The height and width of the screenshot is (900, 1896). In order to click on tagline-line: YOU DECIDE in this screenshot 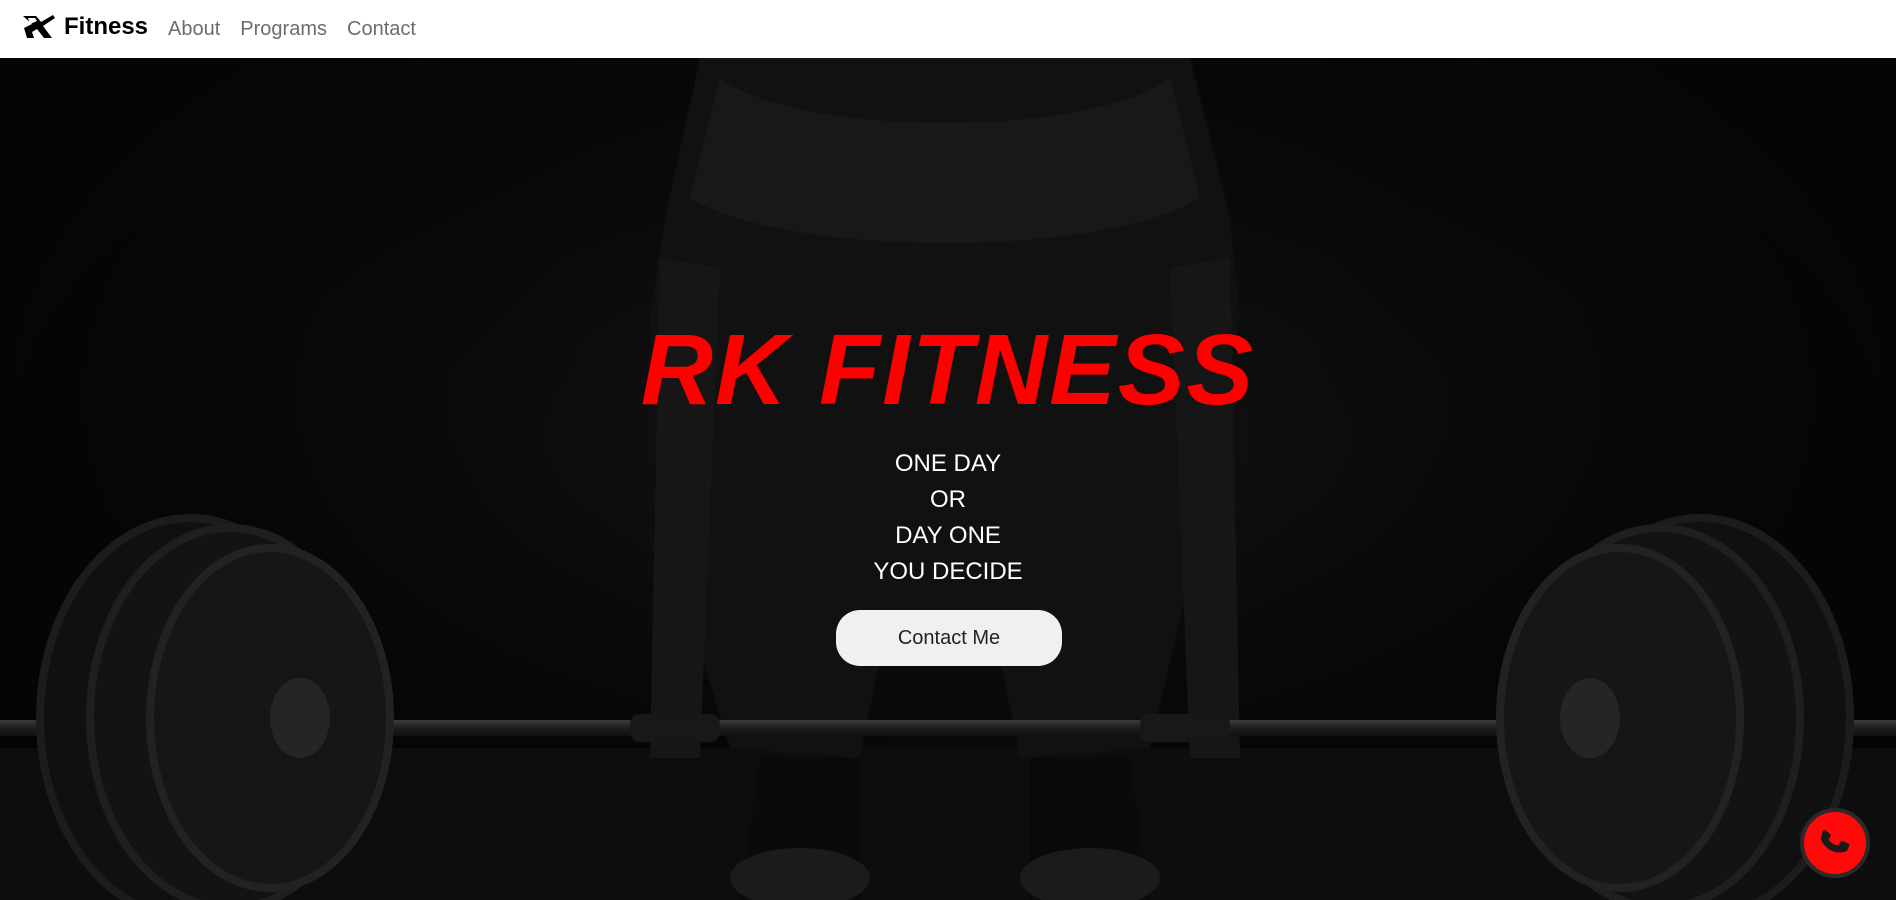, I will do `click(948, 571)`.